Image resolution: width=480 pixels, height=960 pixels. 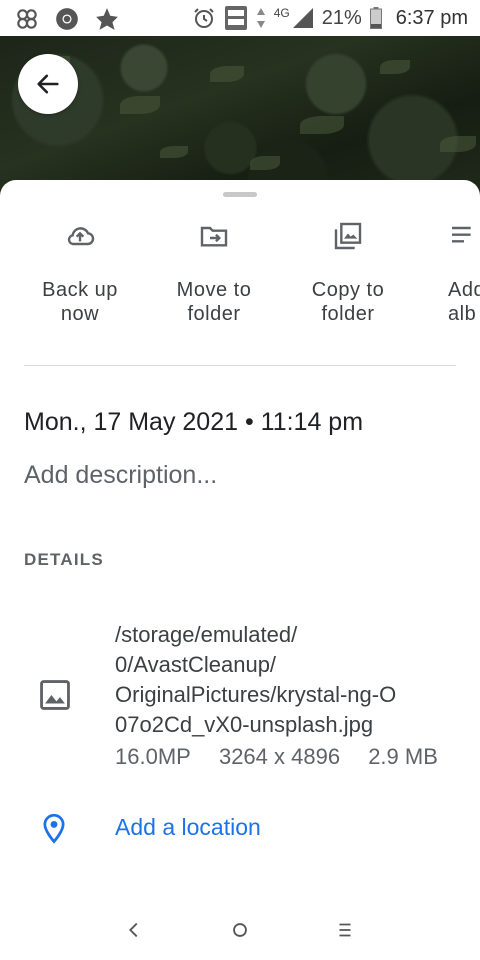 What do you see at coordinates (447, 273) in the screenshot?
I see `add-to-album-button: Add alb` at bounding box center [447, 273].